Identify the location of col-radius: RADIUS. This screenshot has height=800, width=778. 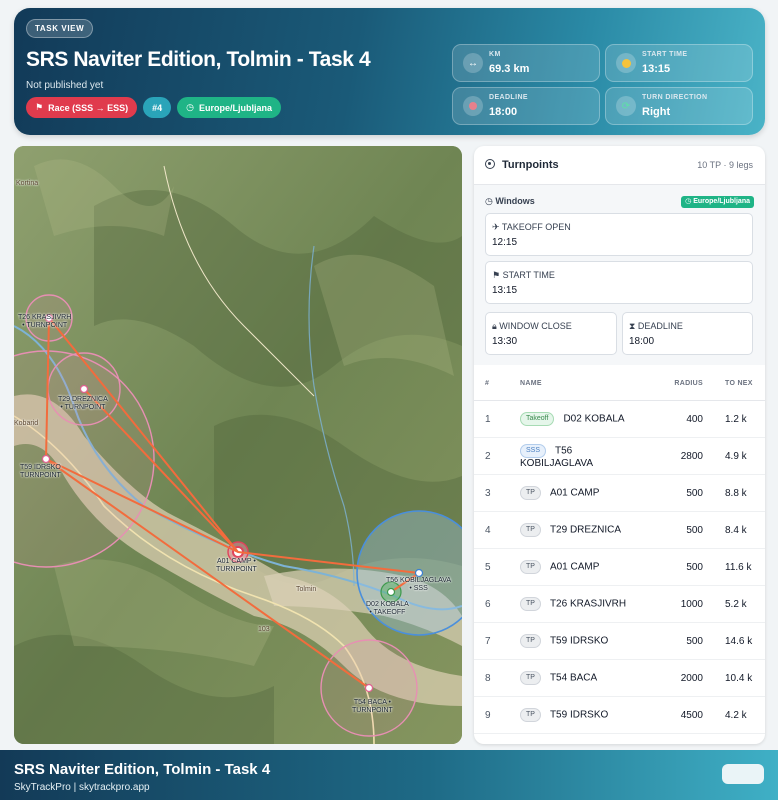
(674, 383).